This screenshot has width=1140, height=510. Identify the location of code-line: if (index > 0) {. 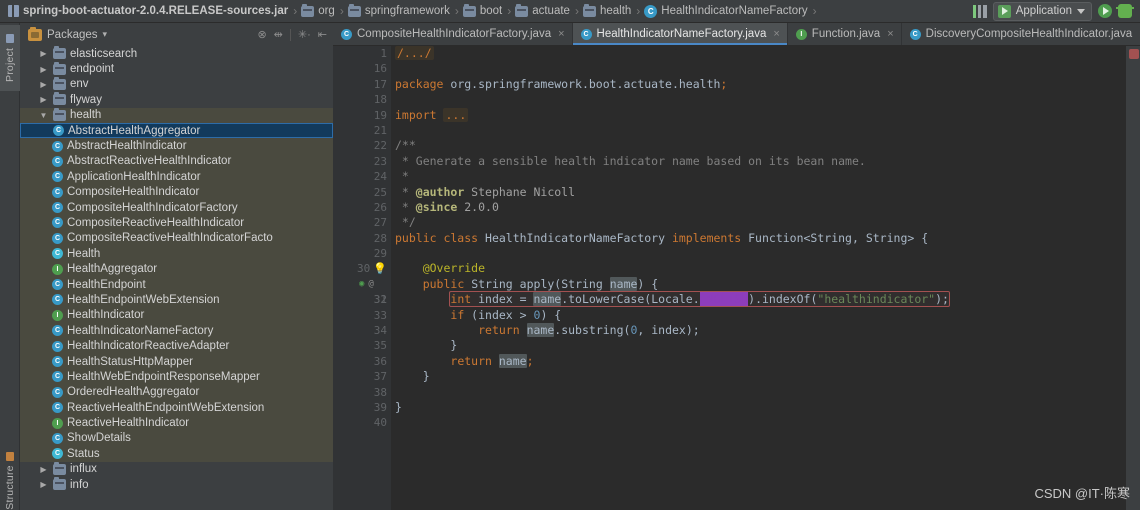
(760, 315).